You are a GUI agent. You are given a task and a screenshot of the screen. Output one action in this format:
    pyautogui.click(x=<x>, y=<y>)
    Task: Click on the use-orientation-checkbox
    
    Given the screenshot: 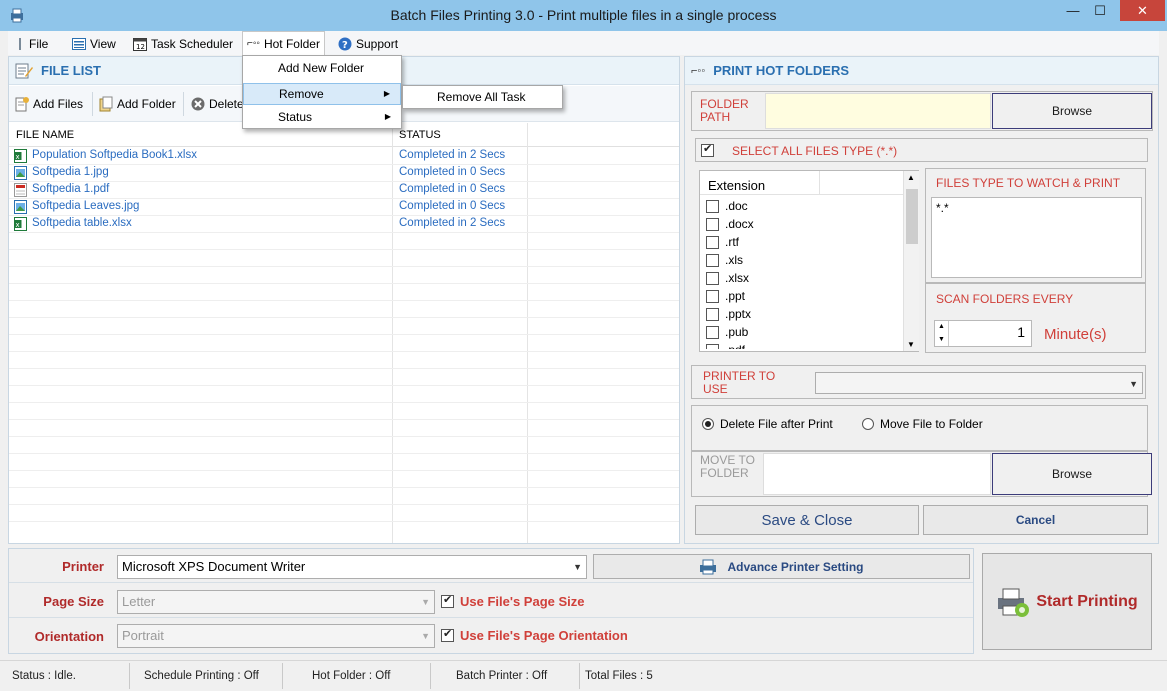 What is the action you would take?
    pyautogui.click(x=447, y=634)
    